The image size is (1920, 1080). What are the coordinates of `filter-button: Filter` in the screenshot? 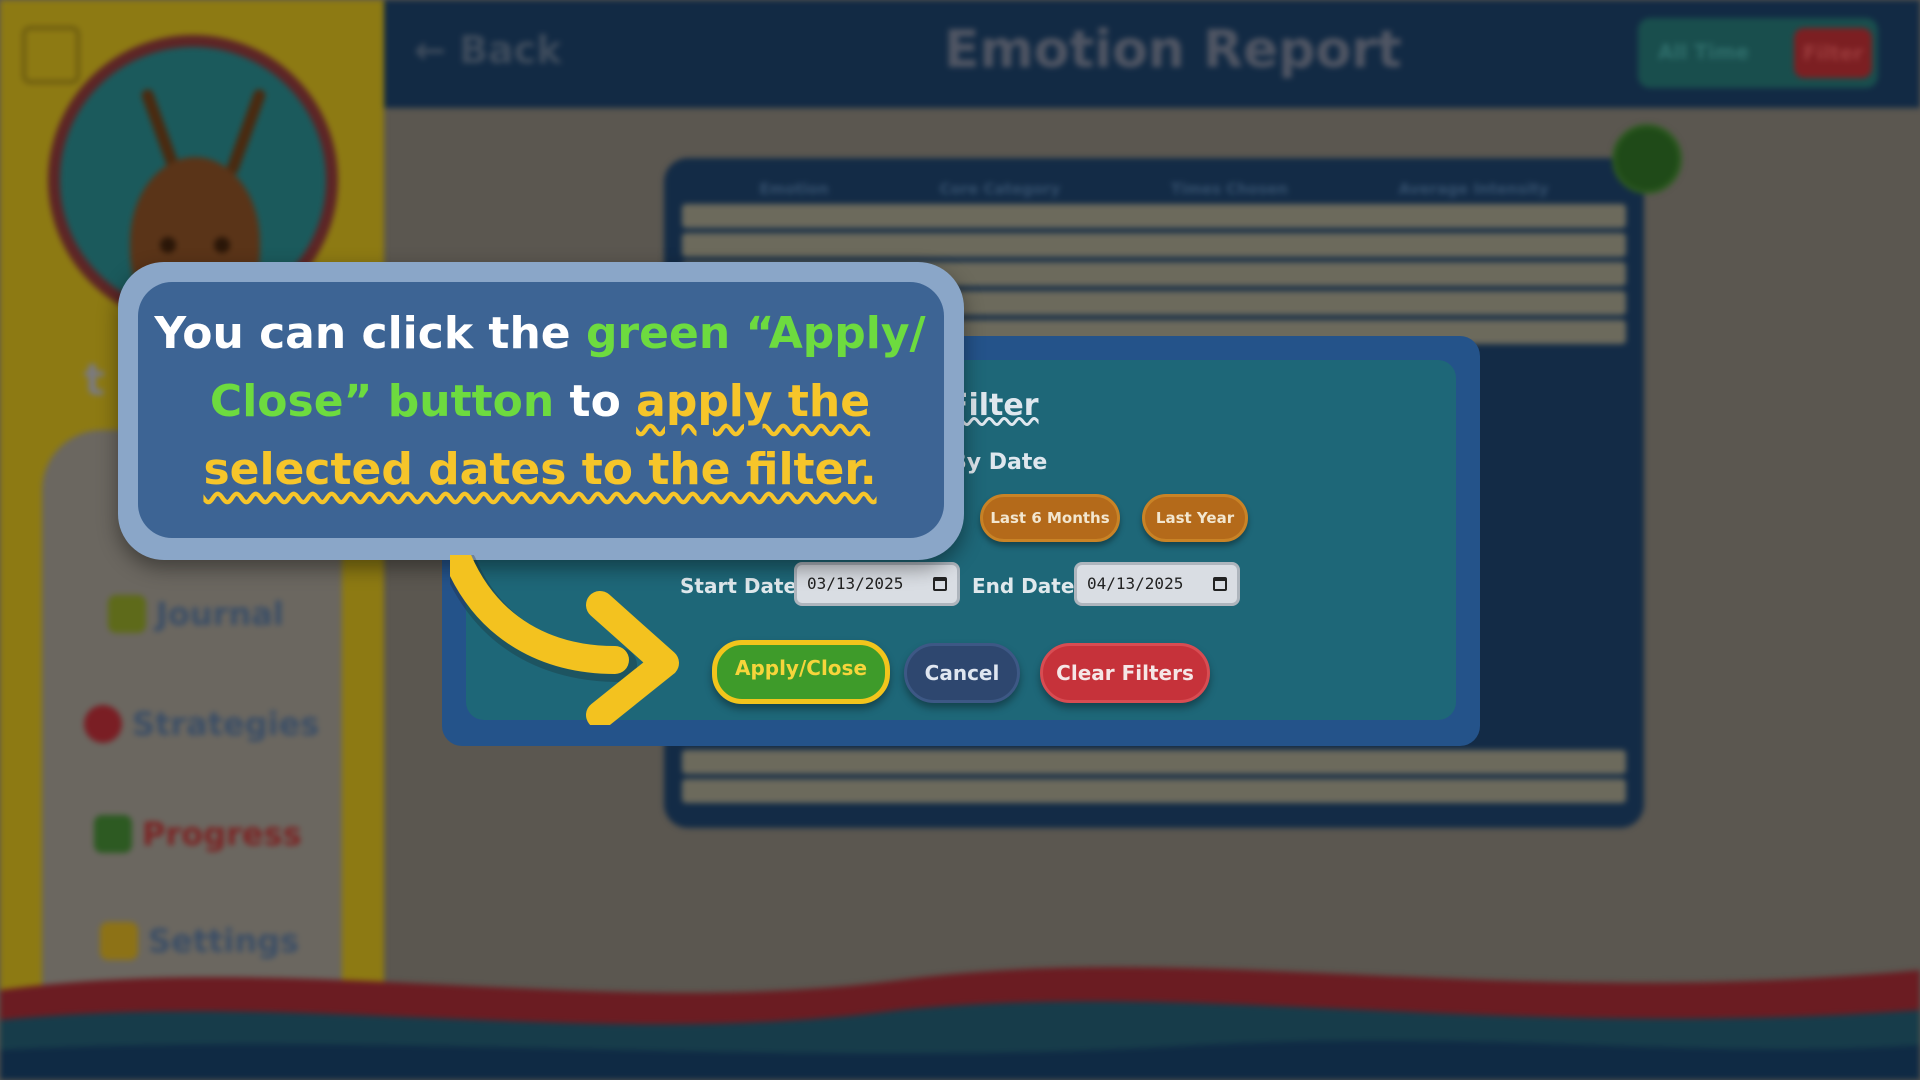 It's located at (1833, 53).